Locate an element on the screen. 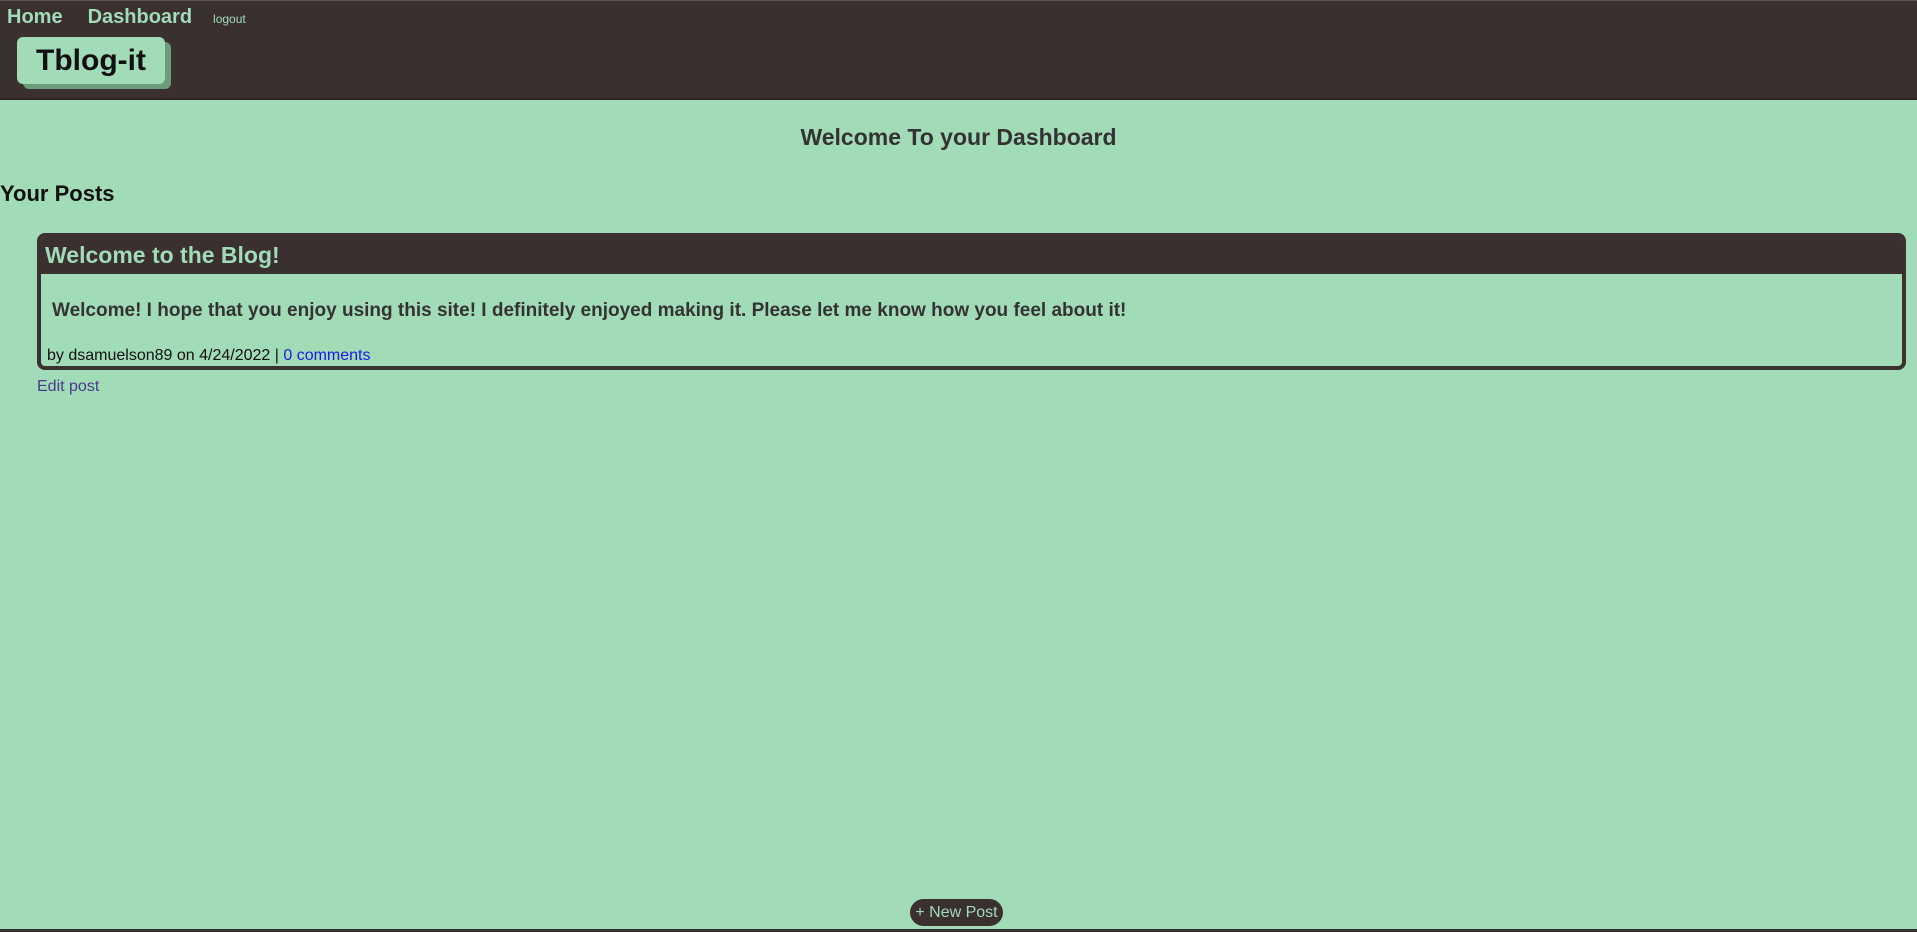 This screenshot has height=932, width=1917. post-title: Welcome to the Blog! is located at coordinates (971, 255).